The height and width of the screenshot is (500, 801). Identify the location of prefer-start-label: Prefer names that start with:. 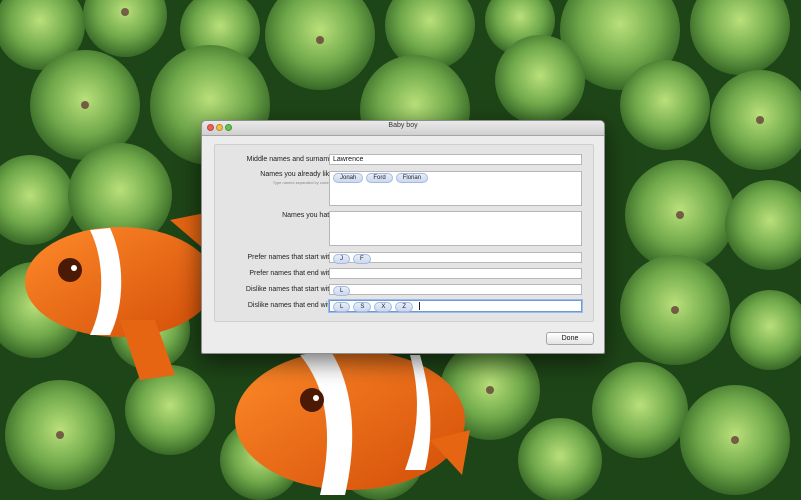
(291, 257).